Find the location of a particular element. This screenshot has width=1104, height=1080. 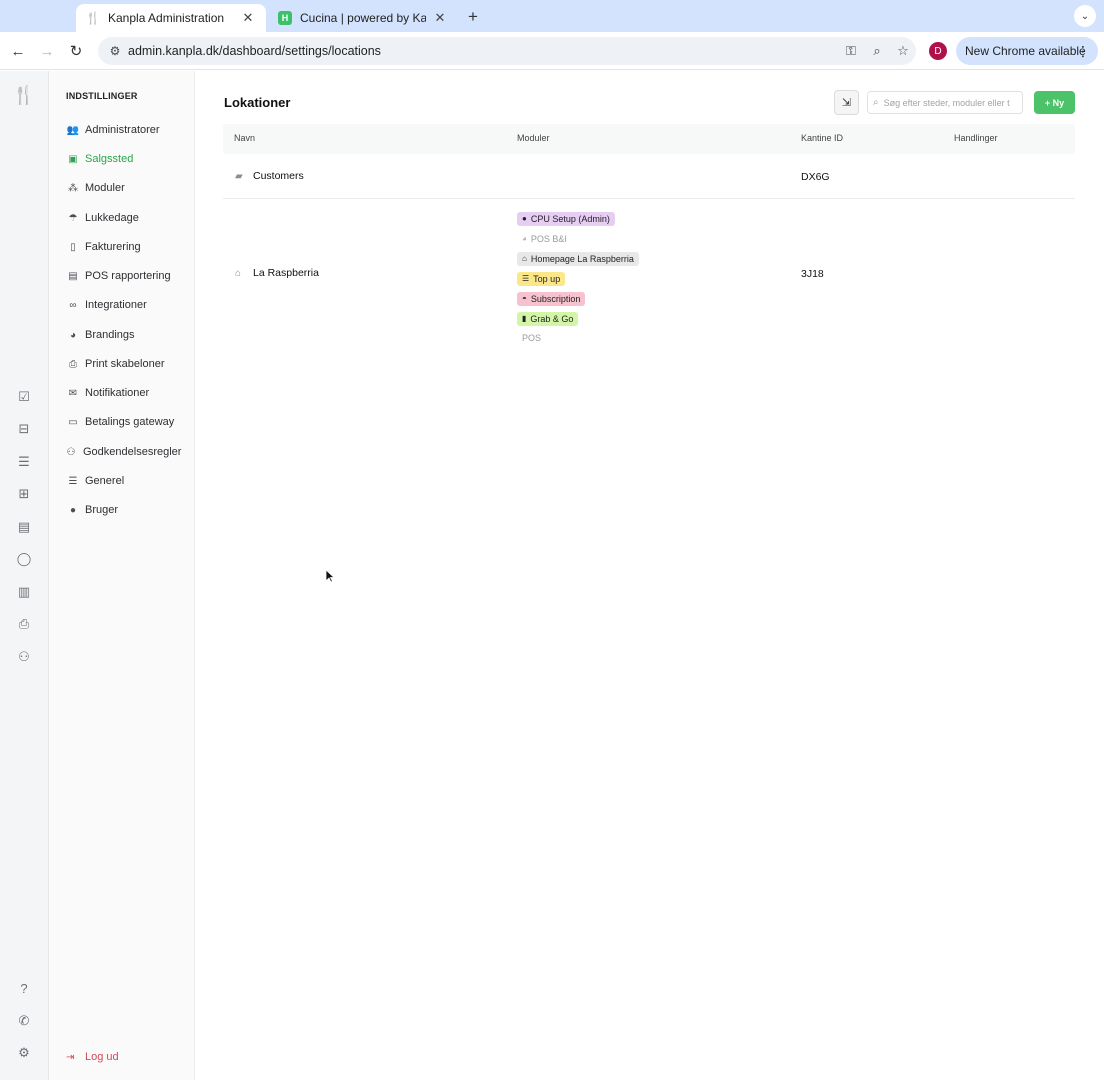

sidebar-item-integrationer: ∞ Integrationer is located at coordinates (128, 305).